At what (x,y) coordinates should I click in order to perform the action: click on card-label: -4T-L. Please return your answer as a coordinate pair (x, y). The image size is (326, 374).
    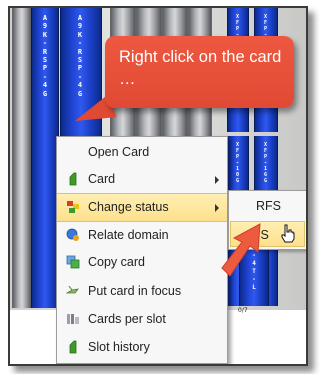
    Looking at the image, I should click on (254, 271).